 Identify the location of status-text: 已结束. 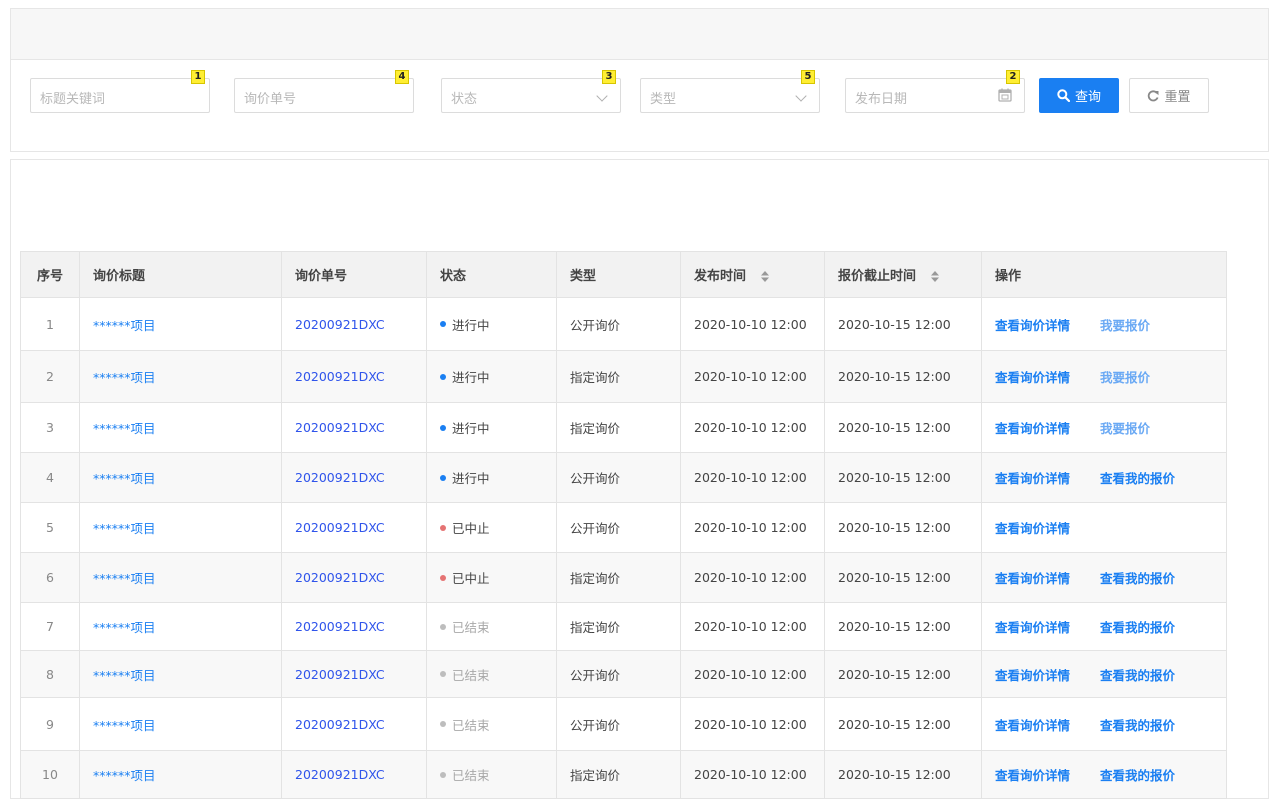
(471, 675).